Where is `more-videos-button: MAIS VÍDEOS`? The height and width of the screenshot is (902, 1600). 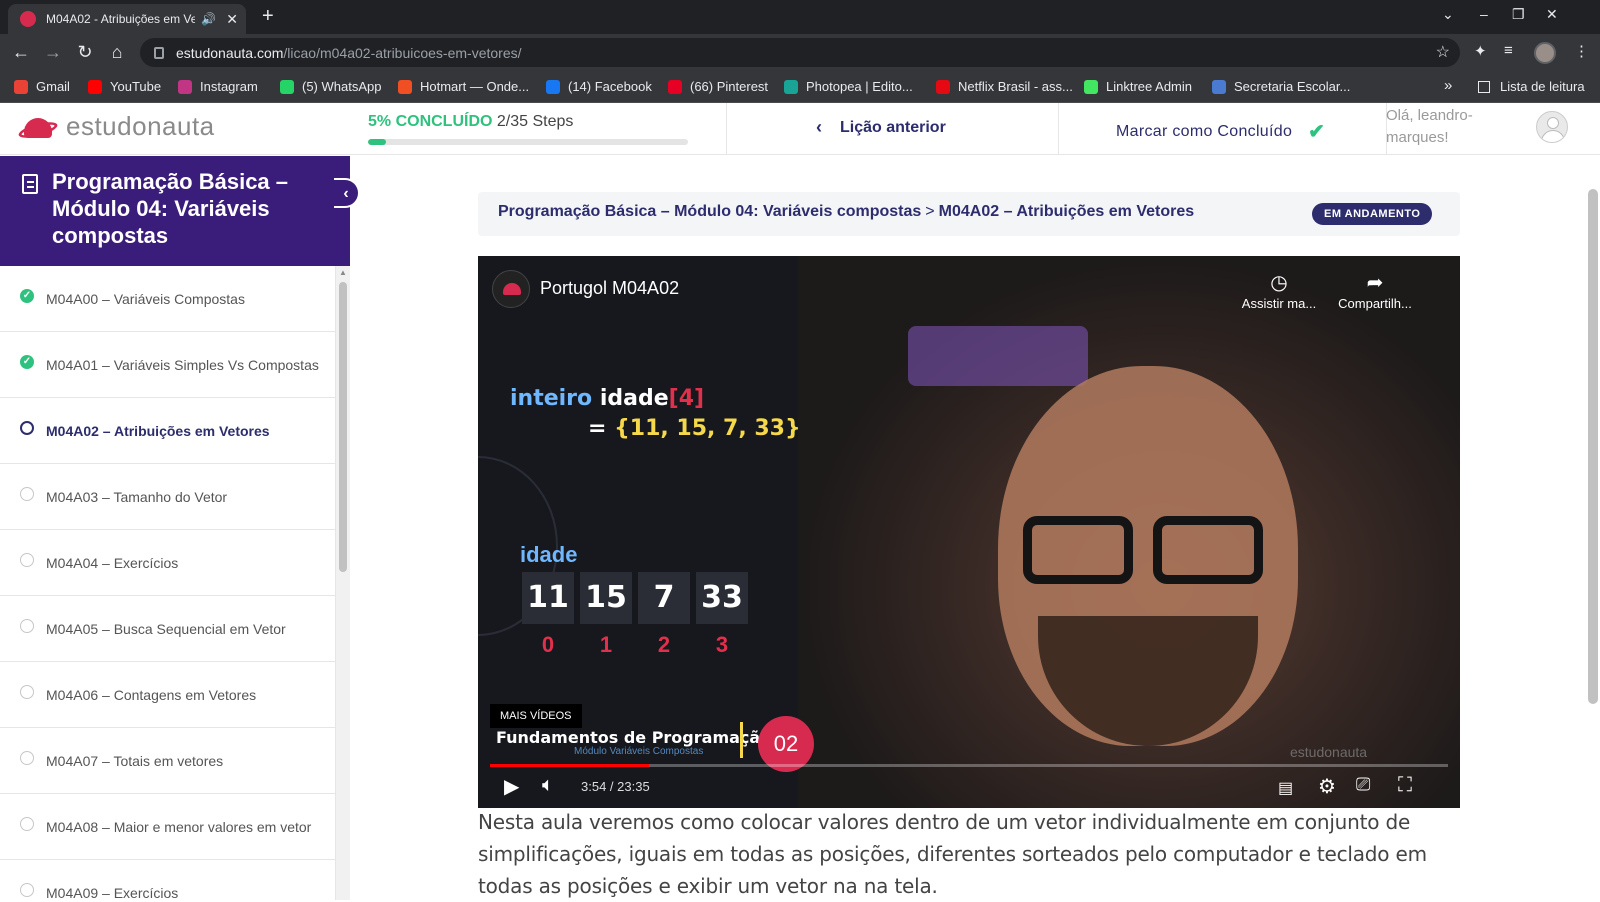
more-videos-button: MAIS VÍDEOS is located at coordinates (536, 716).